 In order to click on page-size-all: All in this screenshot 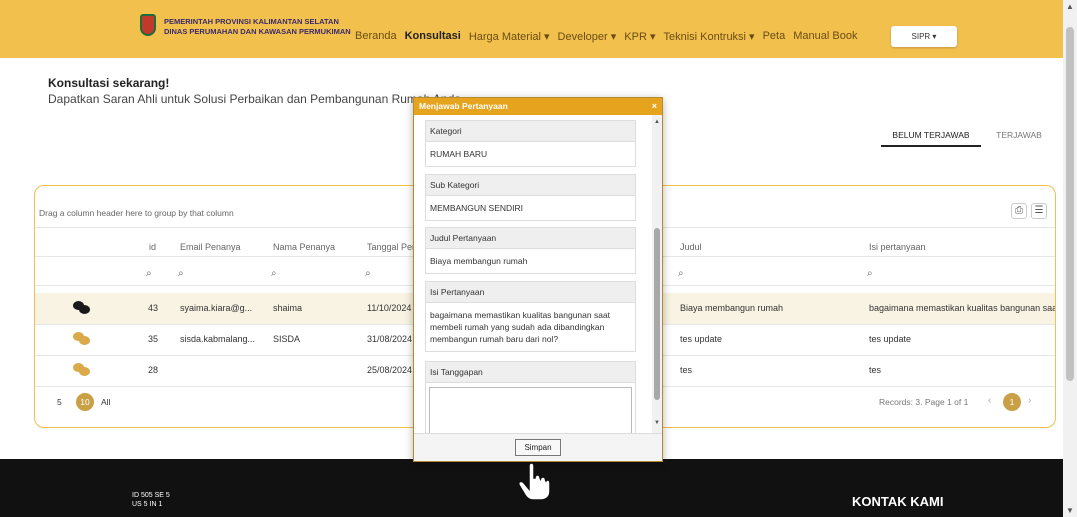, I will do `click(105, 402)`.